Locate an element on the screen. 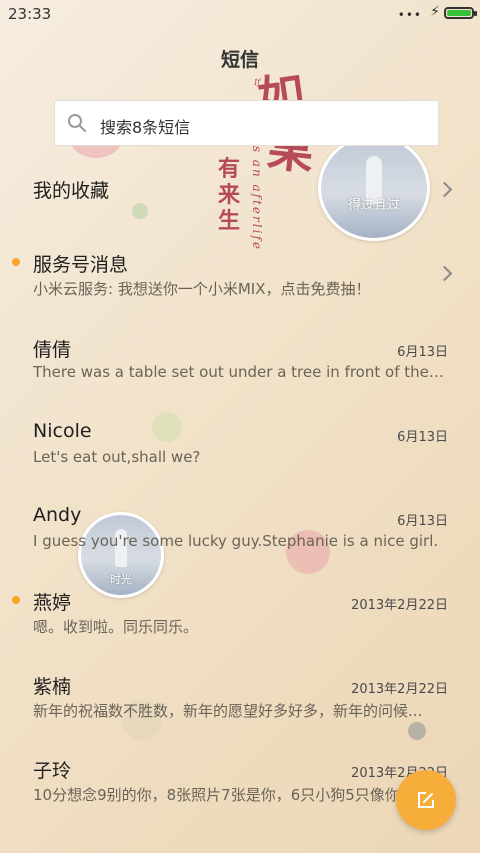  battery-icon is located at coordinates (460, 13).